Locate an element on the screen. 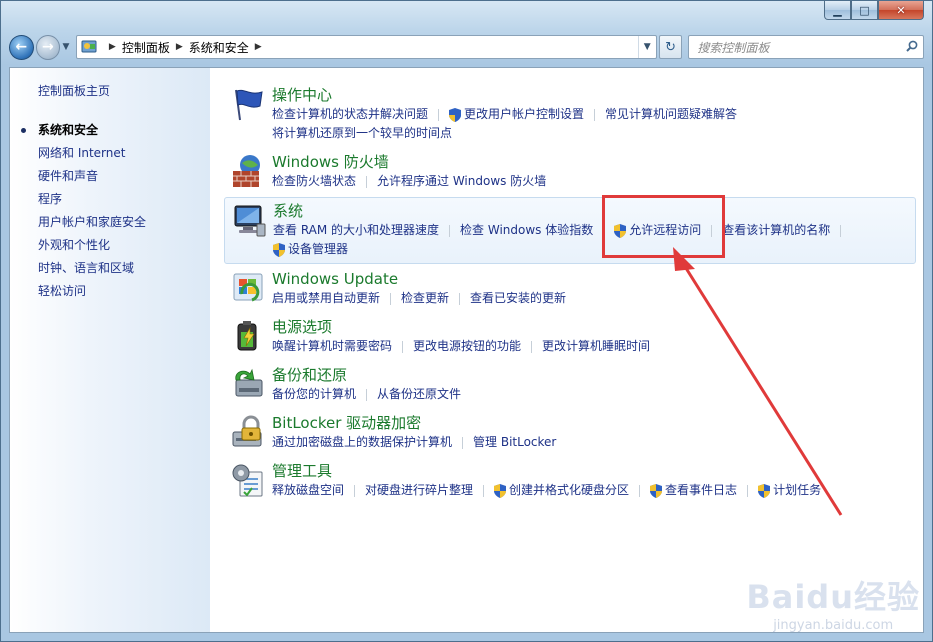  sidebar-item-appearance: 外观和个性化 is located at coordinates (124, 245).